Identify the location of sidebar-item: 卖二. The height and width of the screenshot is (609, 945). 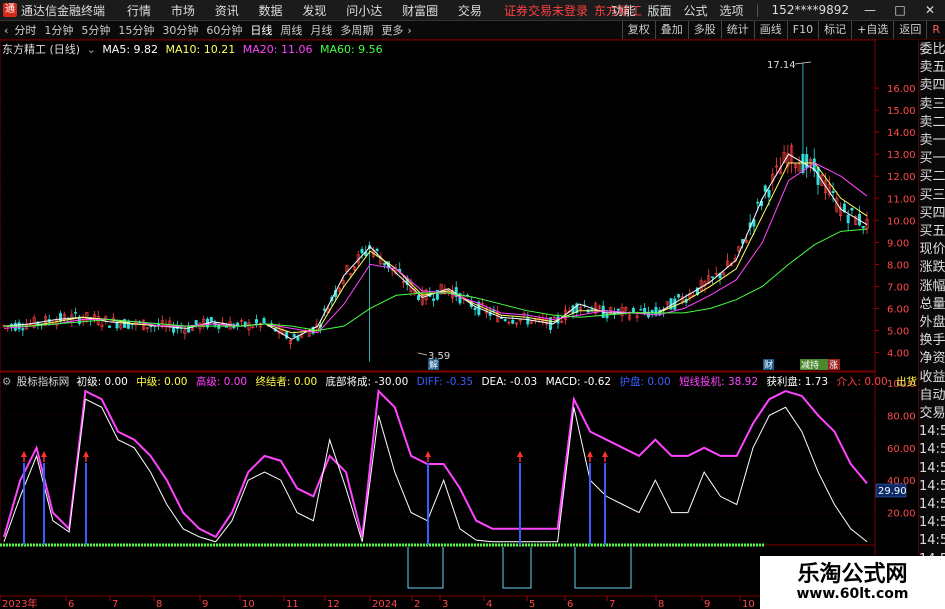
(932, 123).